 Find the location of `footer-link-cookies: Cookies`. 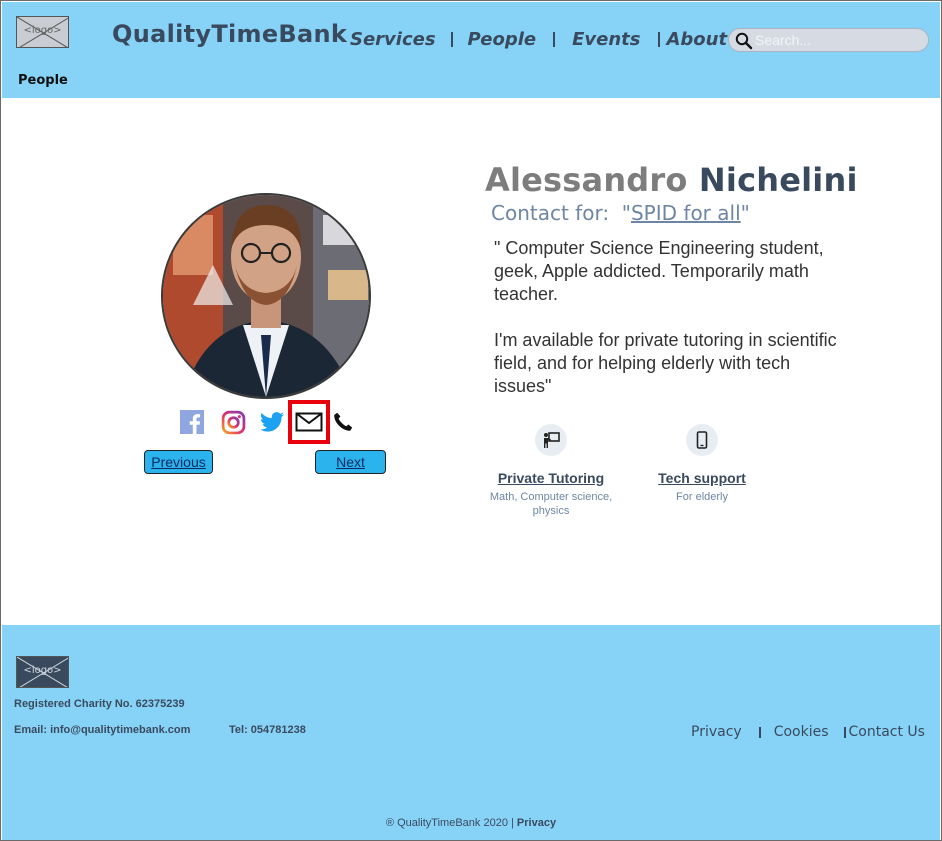

footer-link-cookies: Cookies is located at coordinates (801, 732).